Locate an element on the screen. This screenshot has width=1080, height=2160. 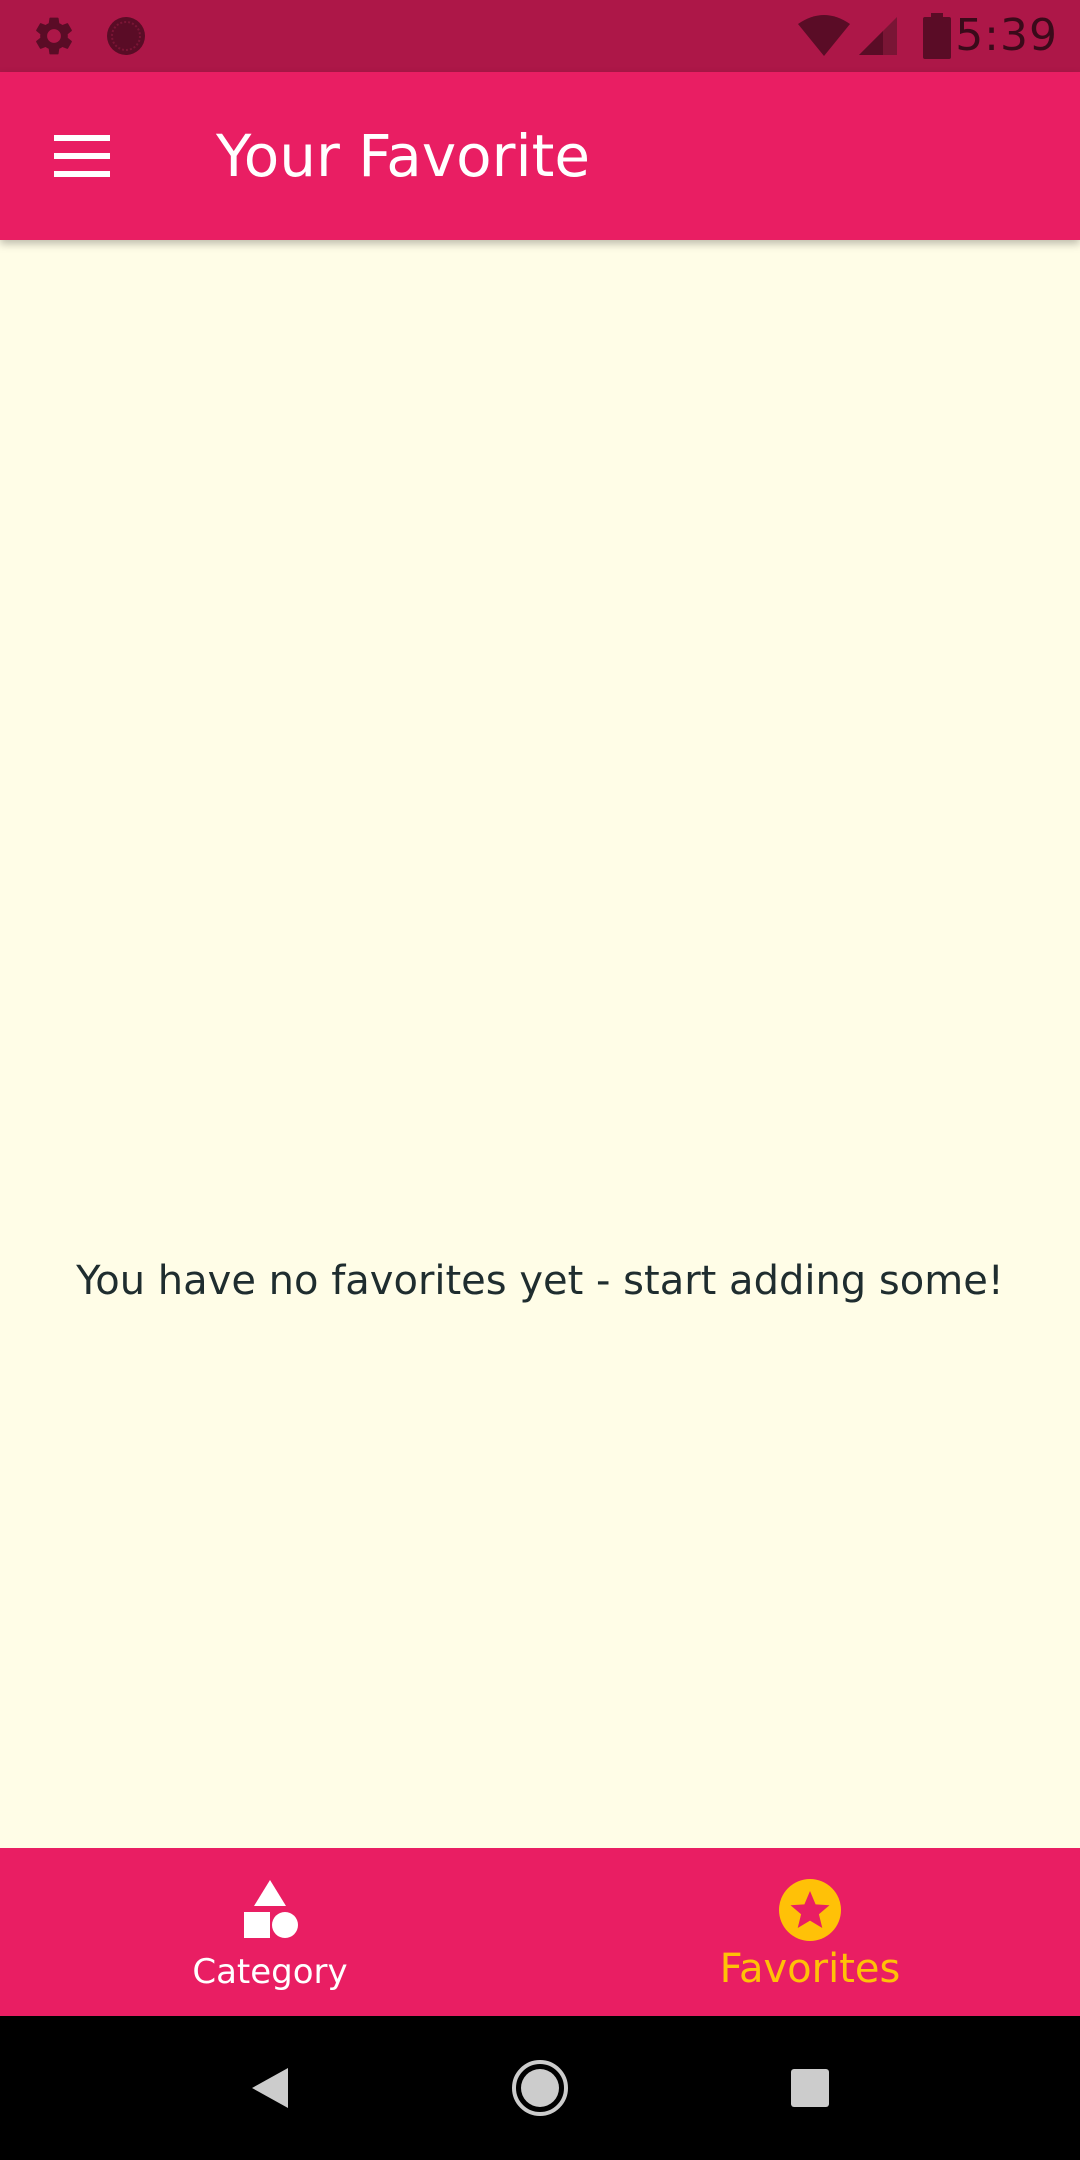
settings-icon is located at coordinates (54, 36).